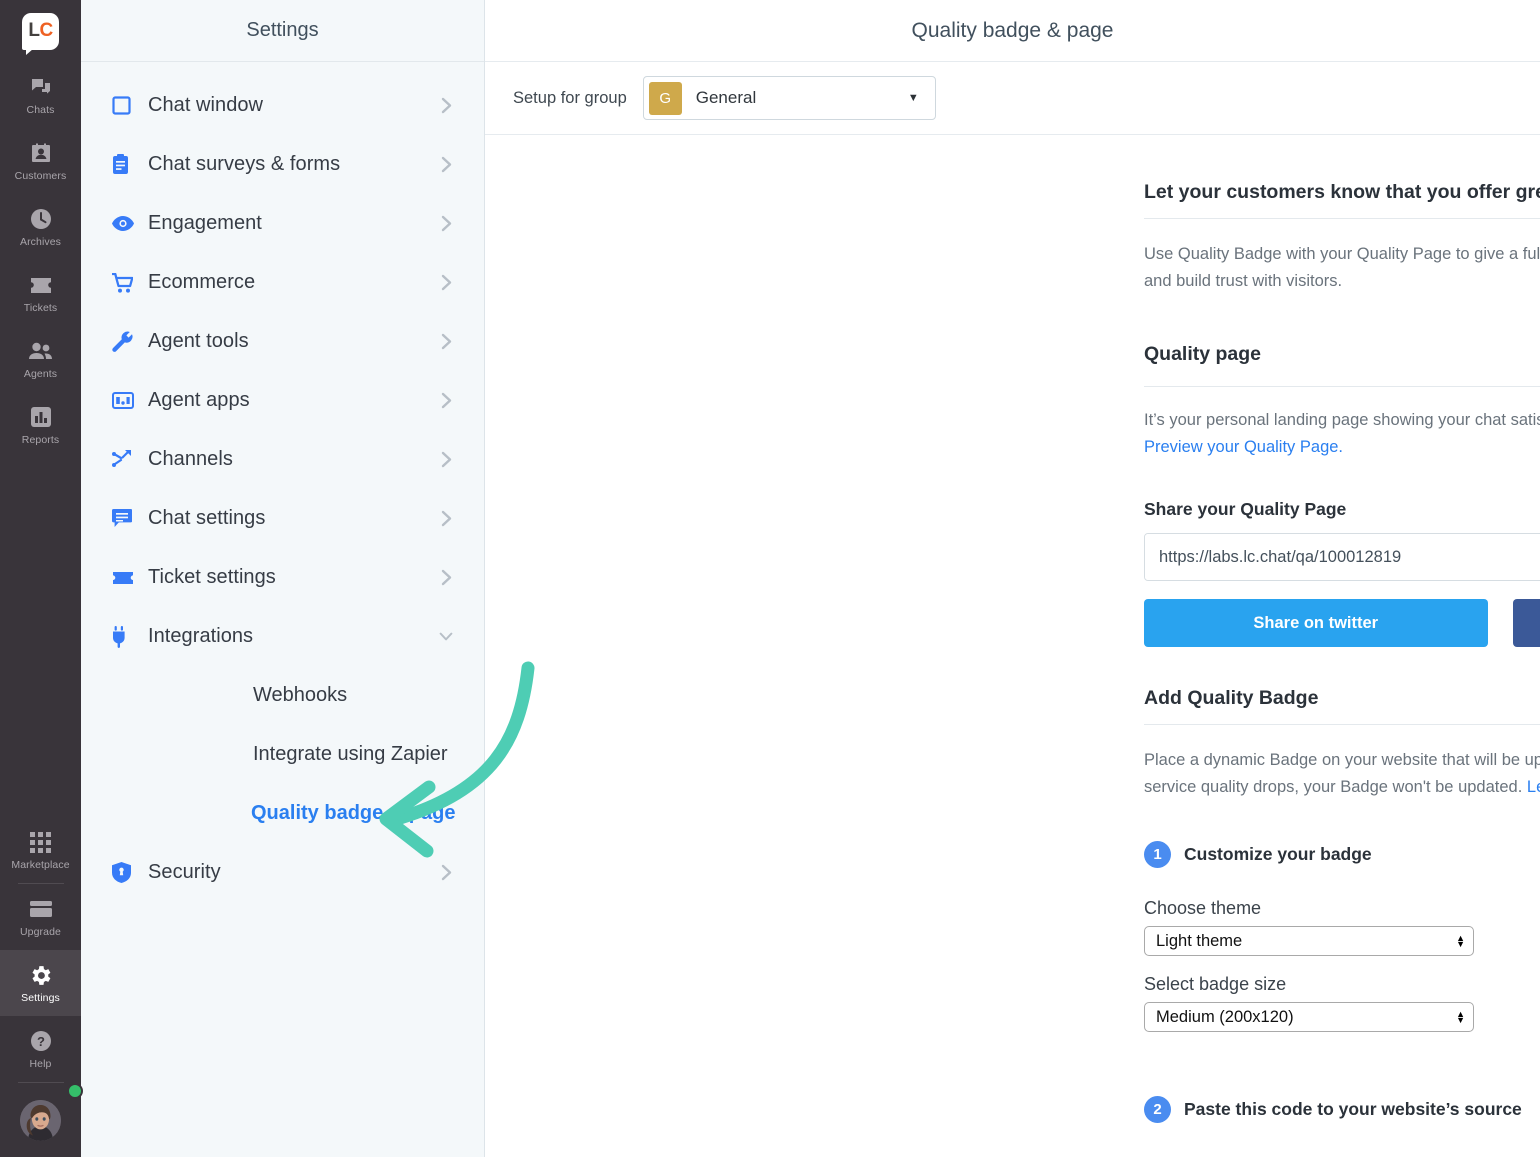 The image size is (1540, 1157). What do you see at coordinates (207, 518) in the screenshot?
I see `sidebar-label-chat-settings: Chat settings` at bounding box center [207, 518].